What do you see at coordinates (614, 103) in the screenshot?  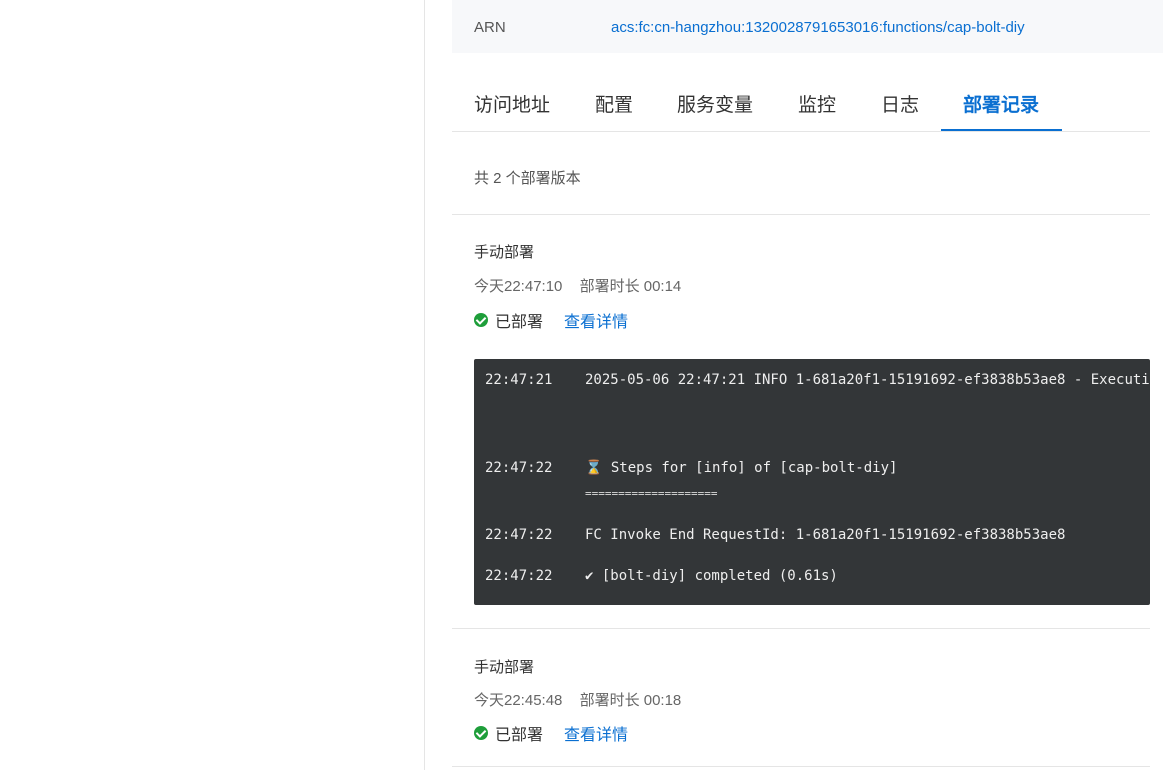 I see `tab-config: 配置` at bounding box center [614, 103].